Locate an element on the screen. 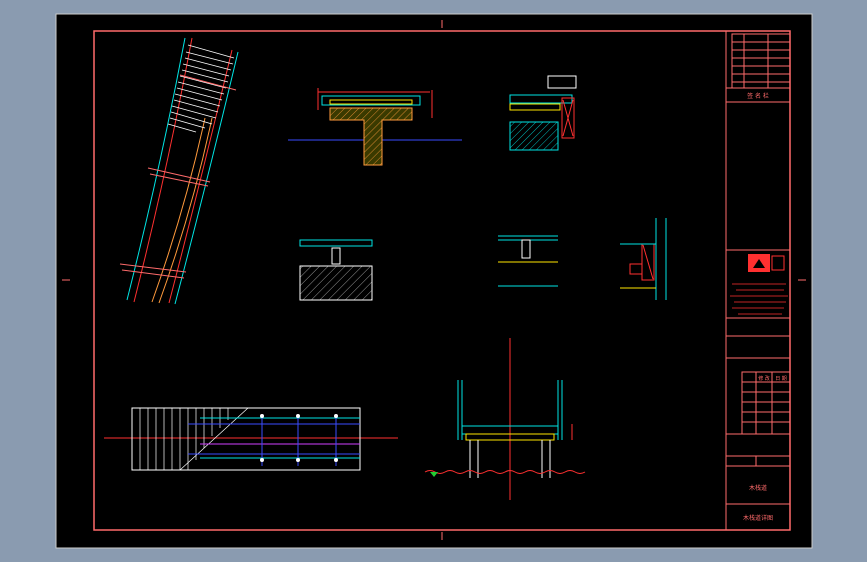 This screenshot has height=562, width=867. drawing-title: 木栈道详图 is located at coordinates (758, 518).